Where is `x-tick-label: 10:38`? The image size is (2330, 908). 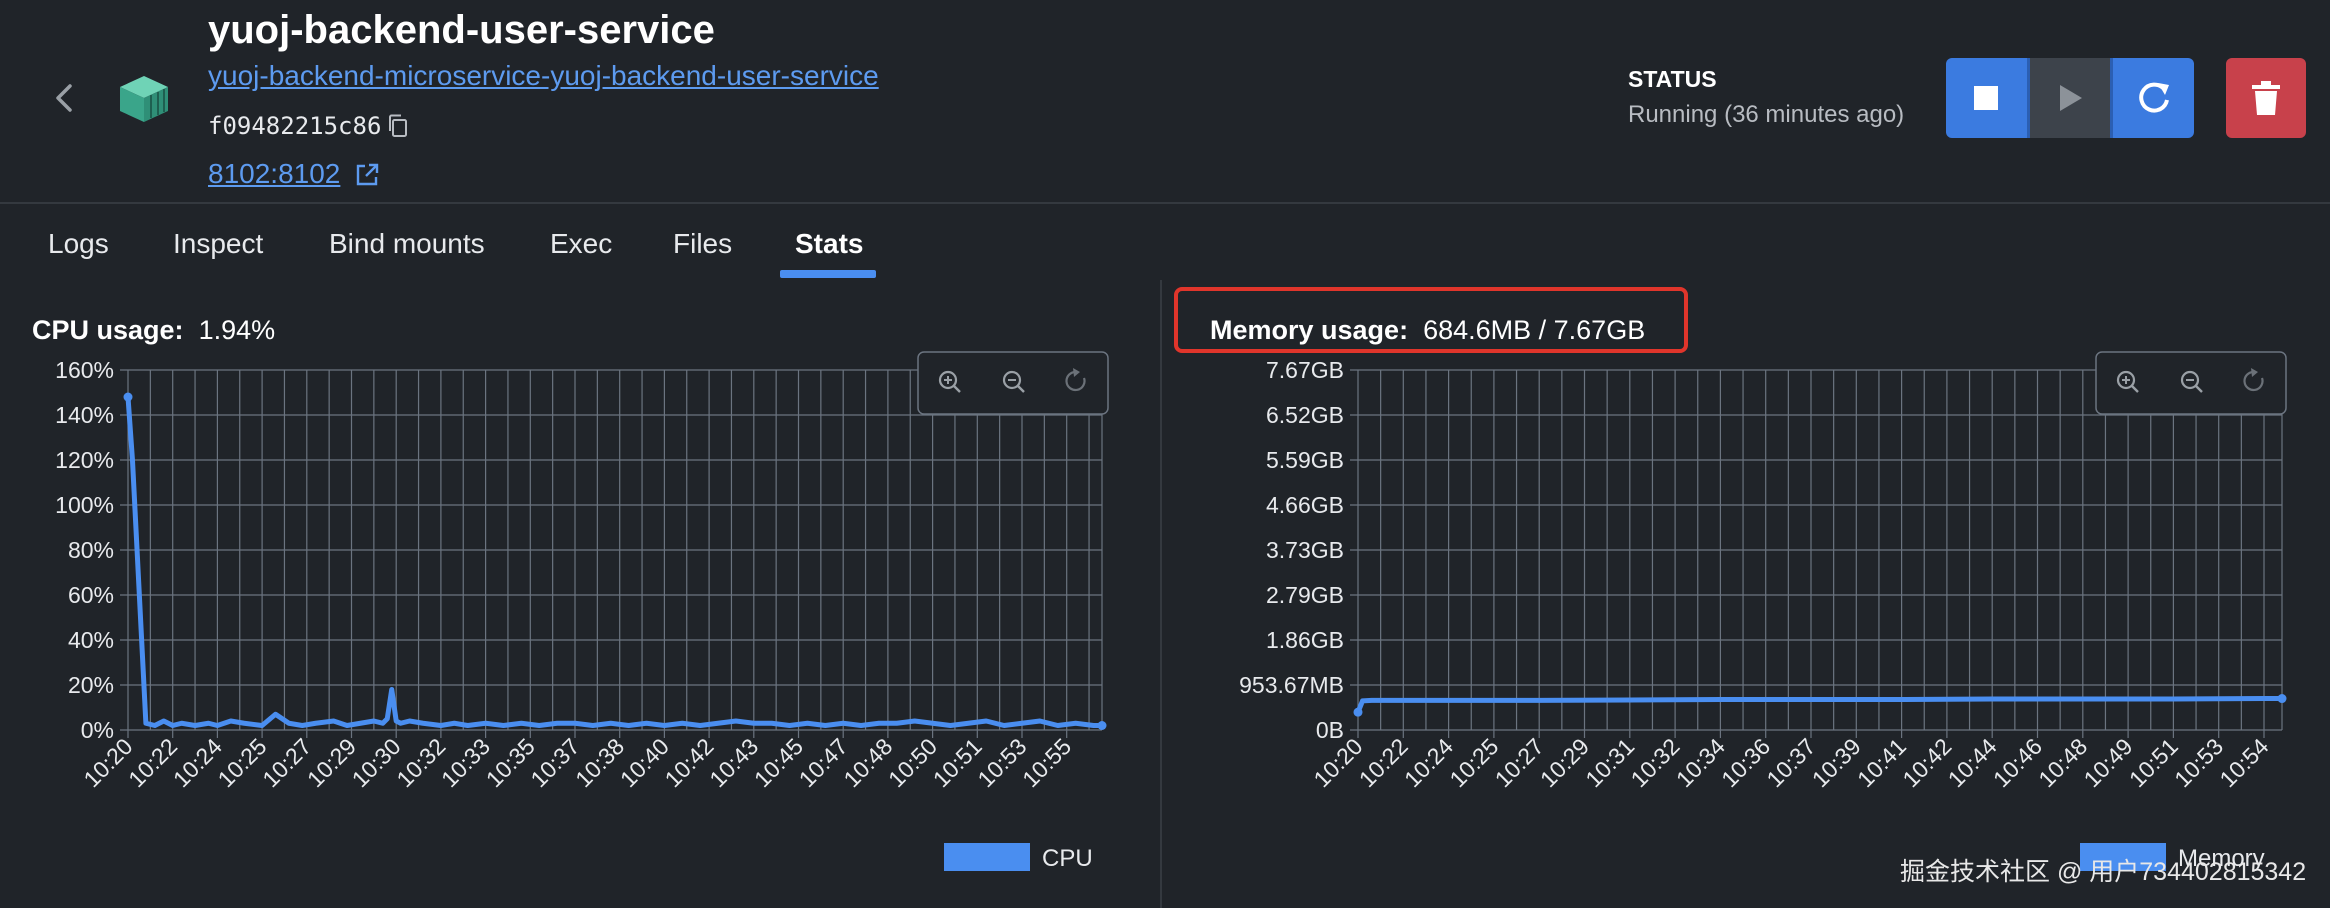 x-tick-label: 10:38 is located at coordinates (599, 762).